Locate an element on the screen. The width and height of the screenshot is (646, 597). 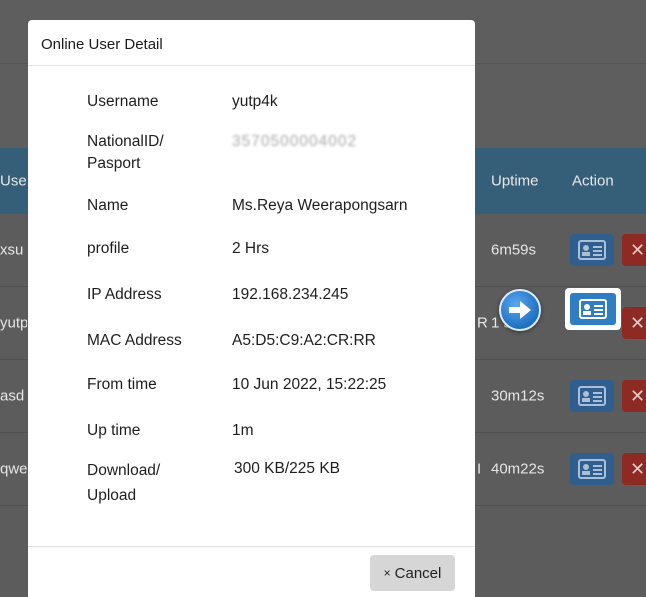
column-header-action: Action is located at coordinates (593, 181).